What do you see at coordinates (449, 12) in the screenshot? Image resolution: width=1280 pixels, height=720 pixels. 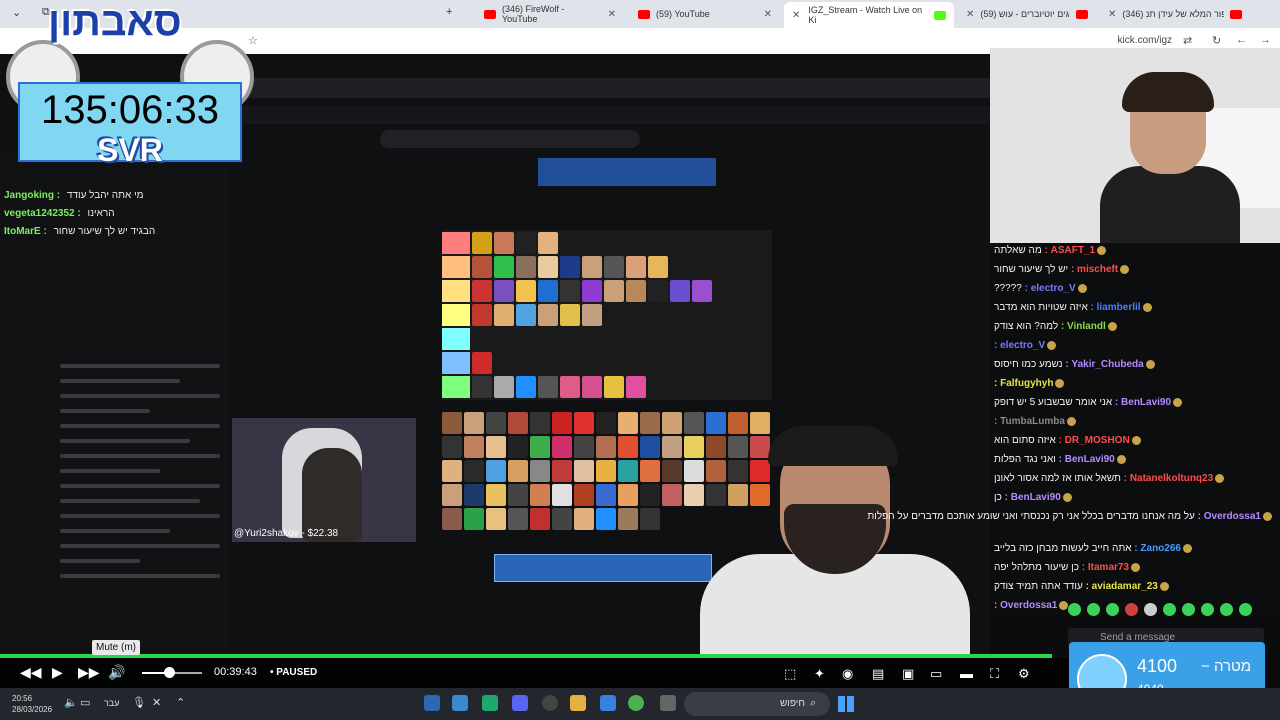 I see `new-tab-icon: +` at bounding box center [449, 12].